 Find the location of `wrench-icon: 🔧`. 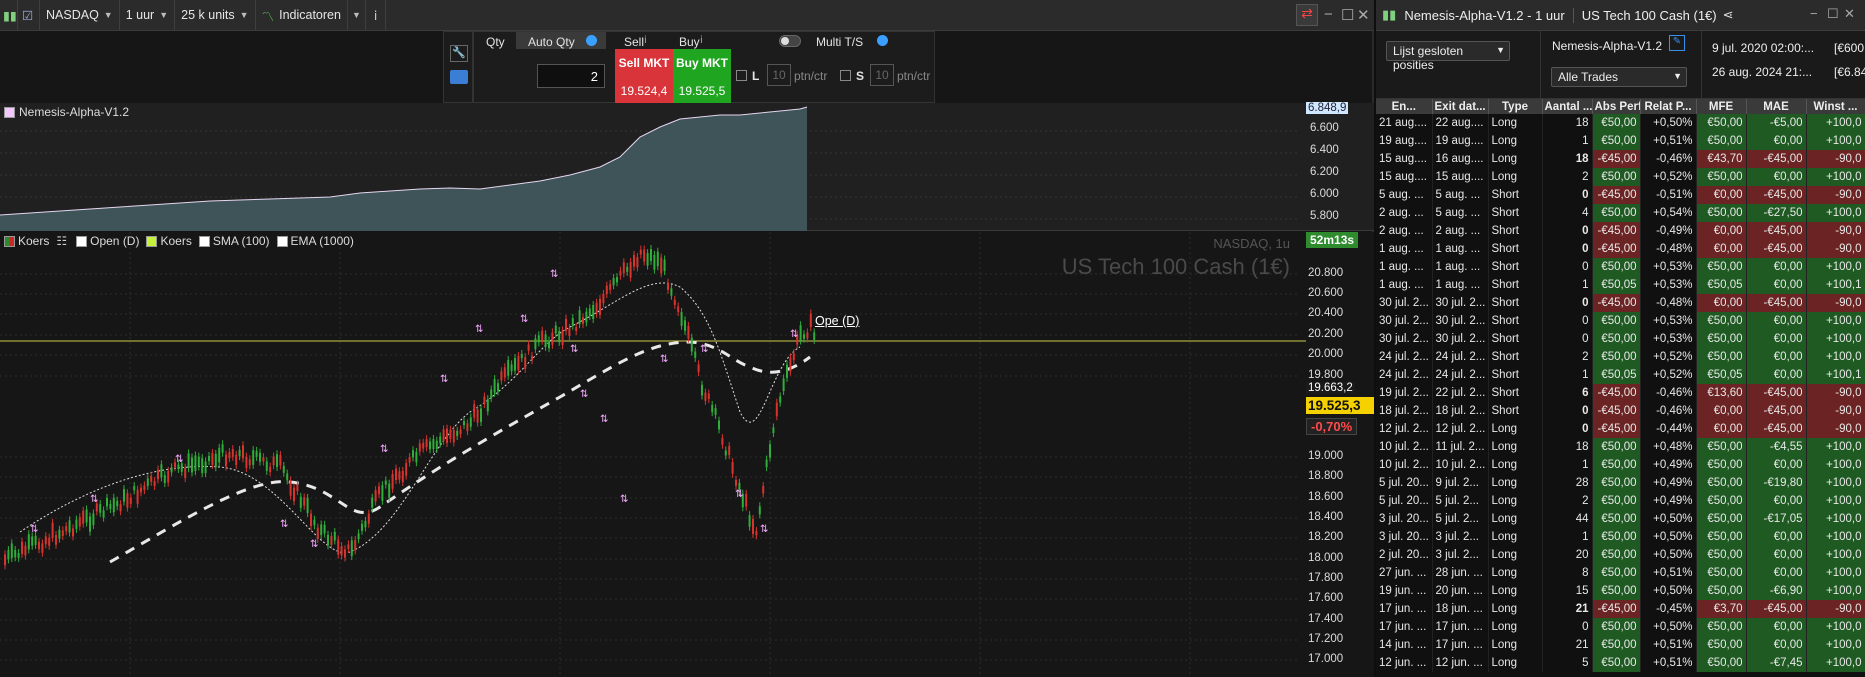

wrench-icon: 🔧 is located at coordinates (459, 53).